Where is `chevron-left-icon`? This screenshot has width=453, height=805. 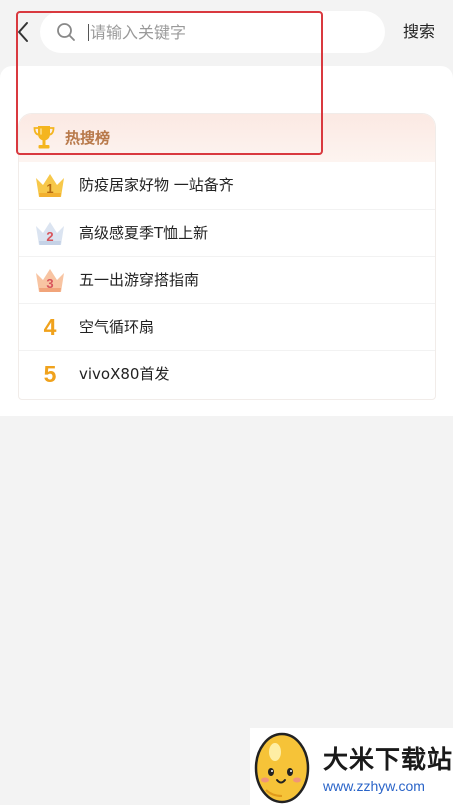 chevron-left-icon is located at coordinates (23, 32).